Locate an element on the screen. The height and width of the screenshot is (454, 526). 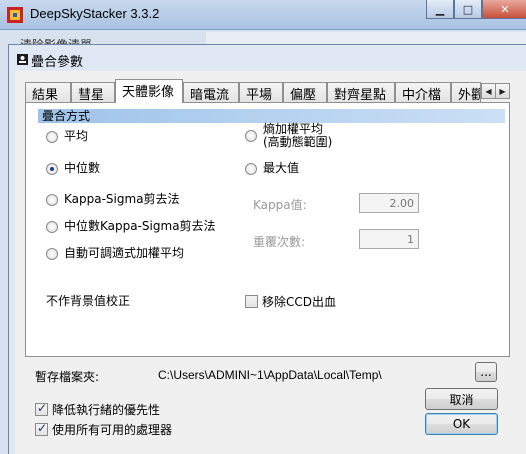
ok-button: OK is located at coordinates (461, 424).